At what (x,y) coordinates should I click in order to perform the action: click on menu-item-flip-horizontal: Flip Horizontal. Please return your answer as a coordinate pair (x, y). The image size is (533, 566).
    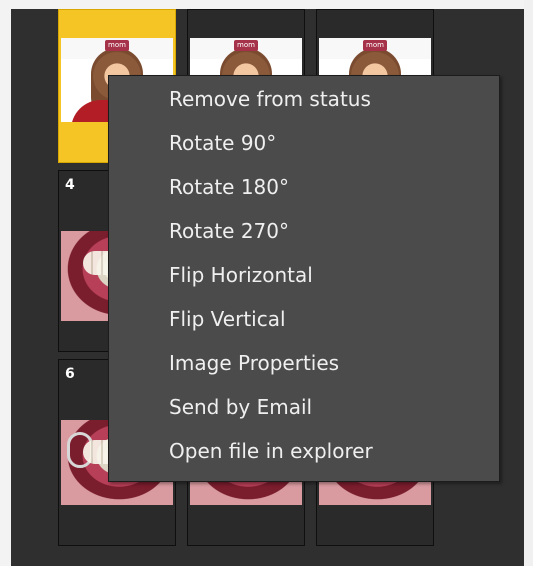
    Looking at the image, I should click on (329, 275).